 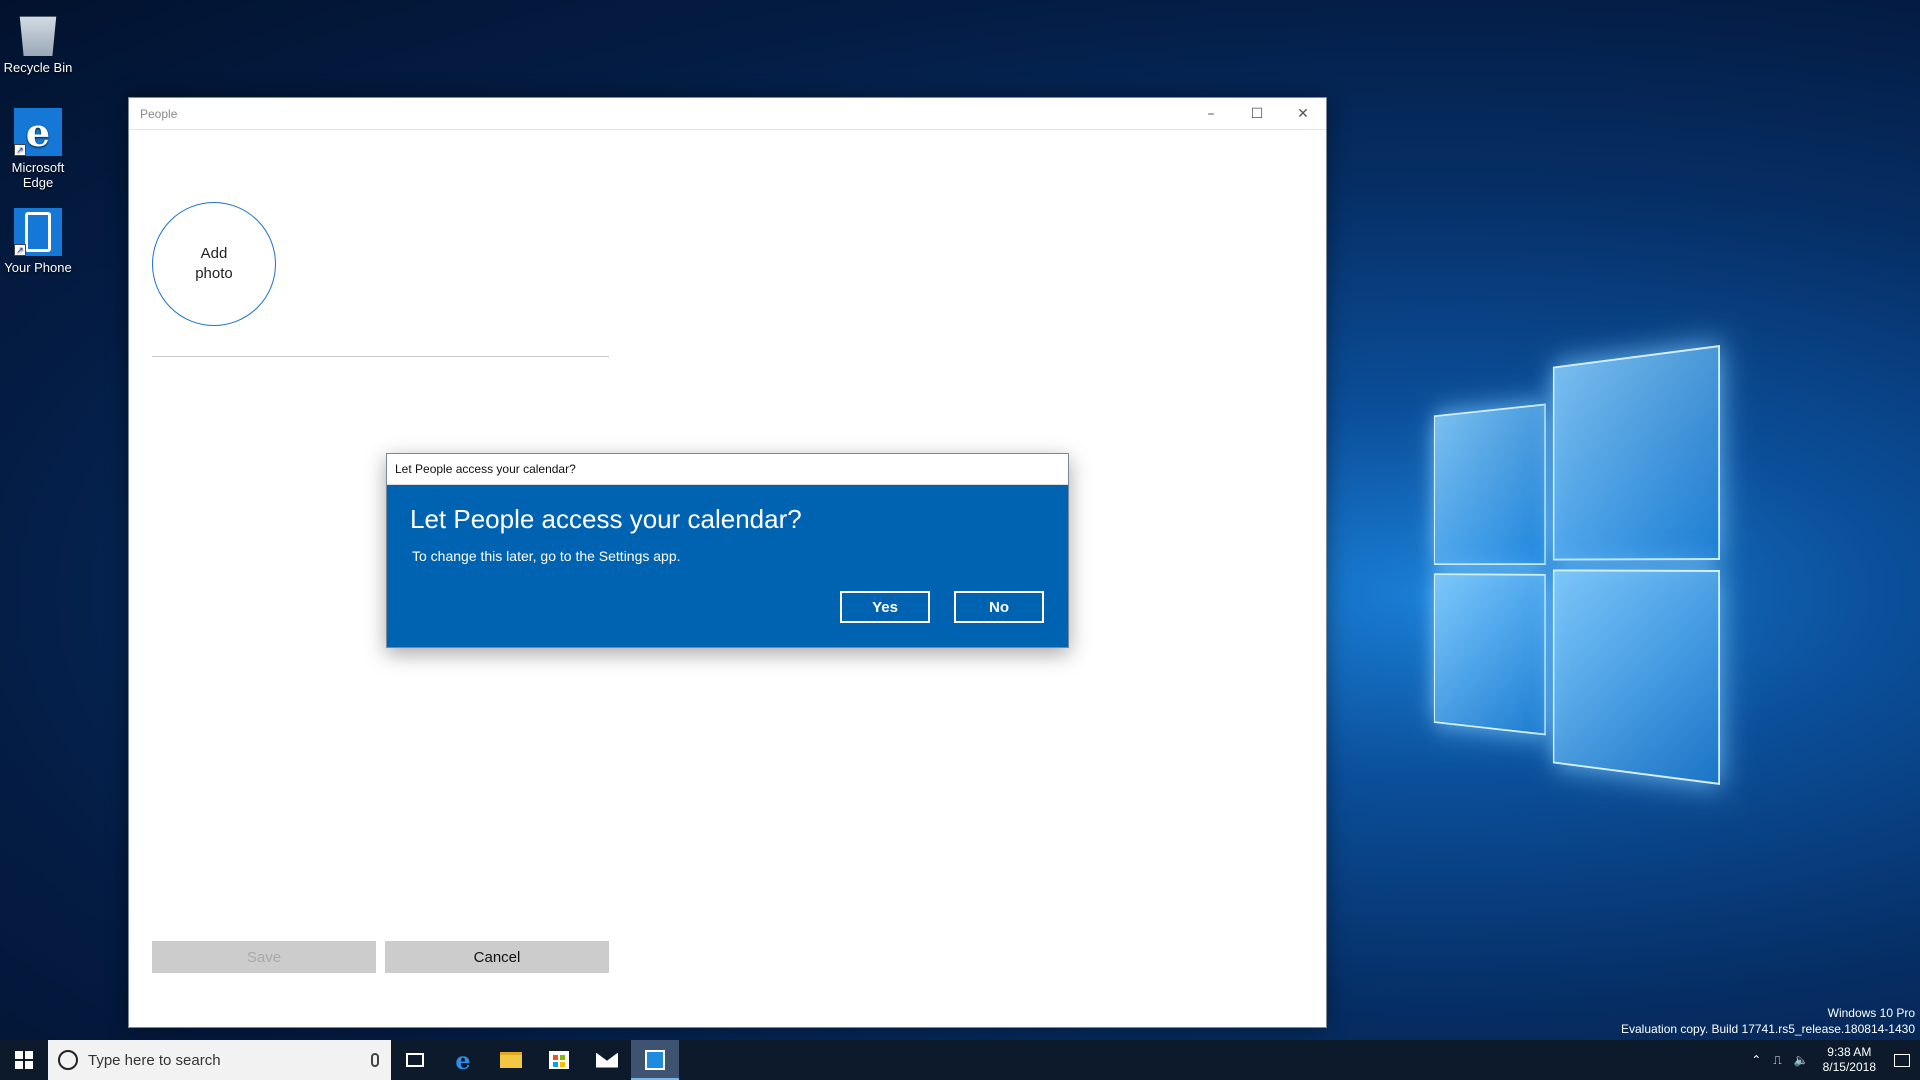 I want to click on edge-icon: e ↗, so click(x=38, y=132).